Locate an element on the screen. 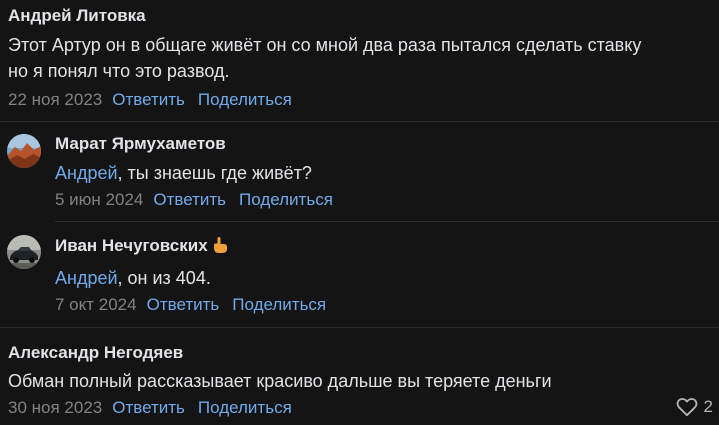 The height and width of the screenshot is (425, 719). comment-text: Андрей, он из 404. is located at coordinates (387, 278).